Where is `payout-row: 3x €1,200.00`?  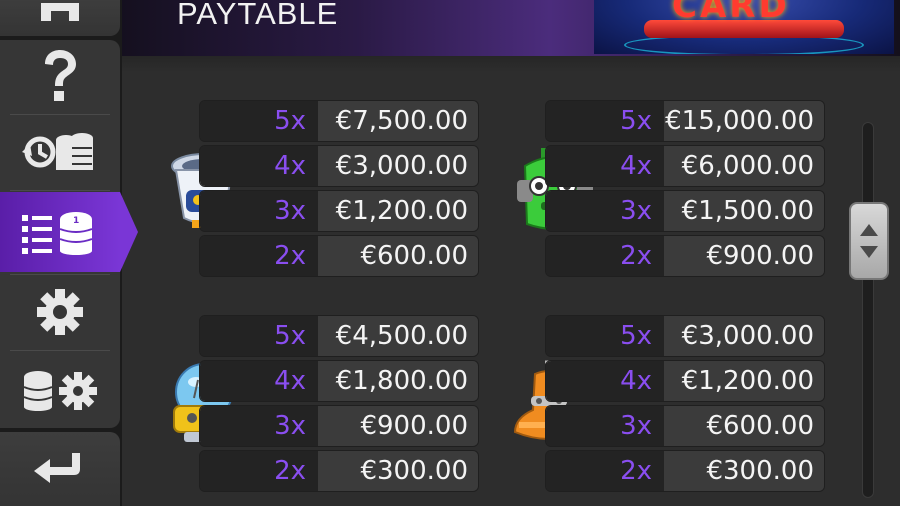 payout-row: 3x €1,200.00 is located at coordinates (339, 211).